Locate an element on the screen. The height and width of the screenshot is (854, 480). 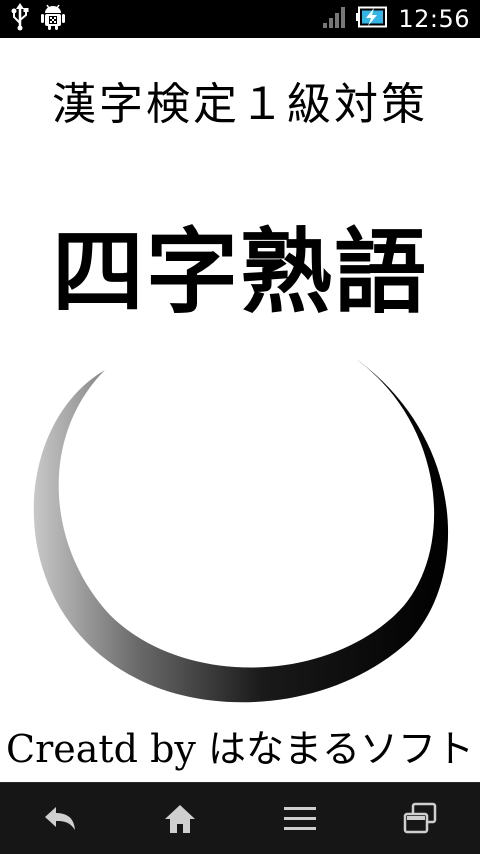
status-clock: 12:56 is located at coordinates (434, 19).